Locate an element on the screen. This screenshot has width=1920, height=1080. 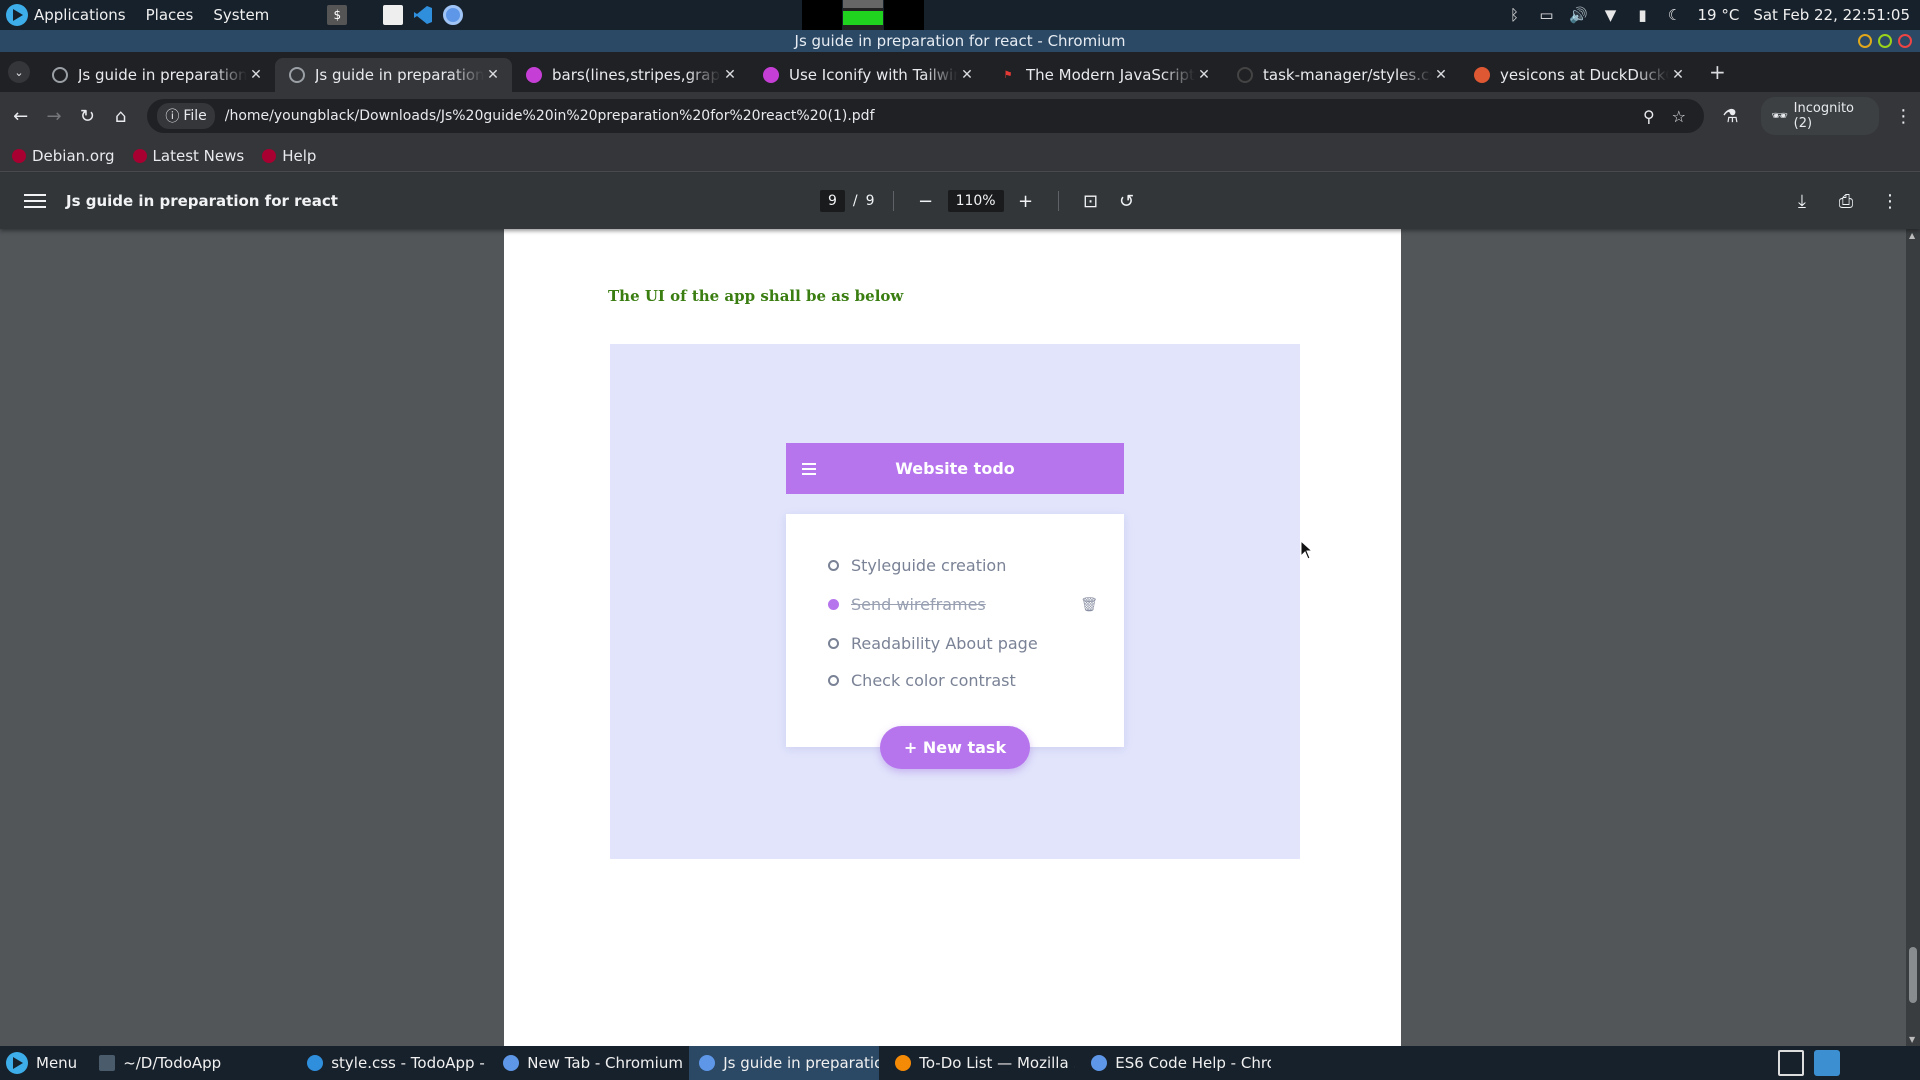
bluetooth-icon: ᛒ is located at coordinates (1514, 15).